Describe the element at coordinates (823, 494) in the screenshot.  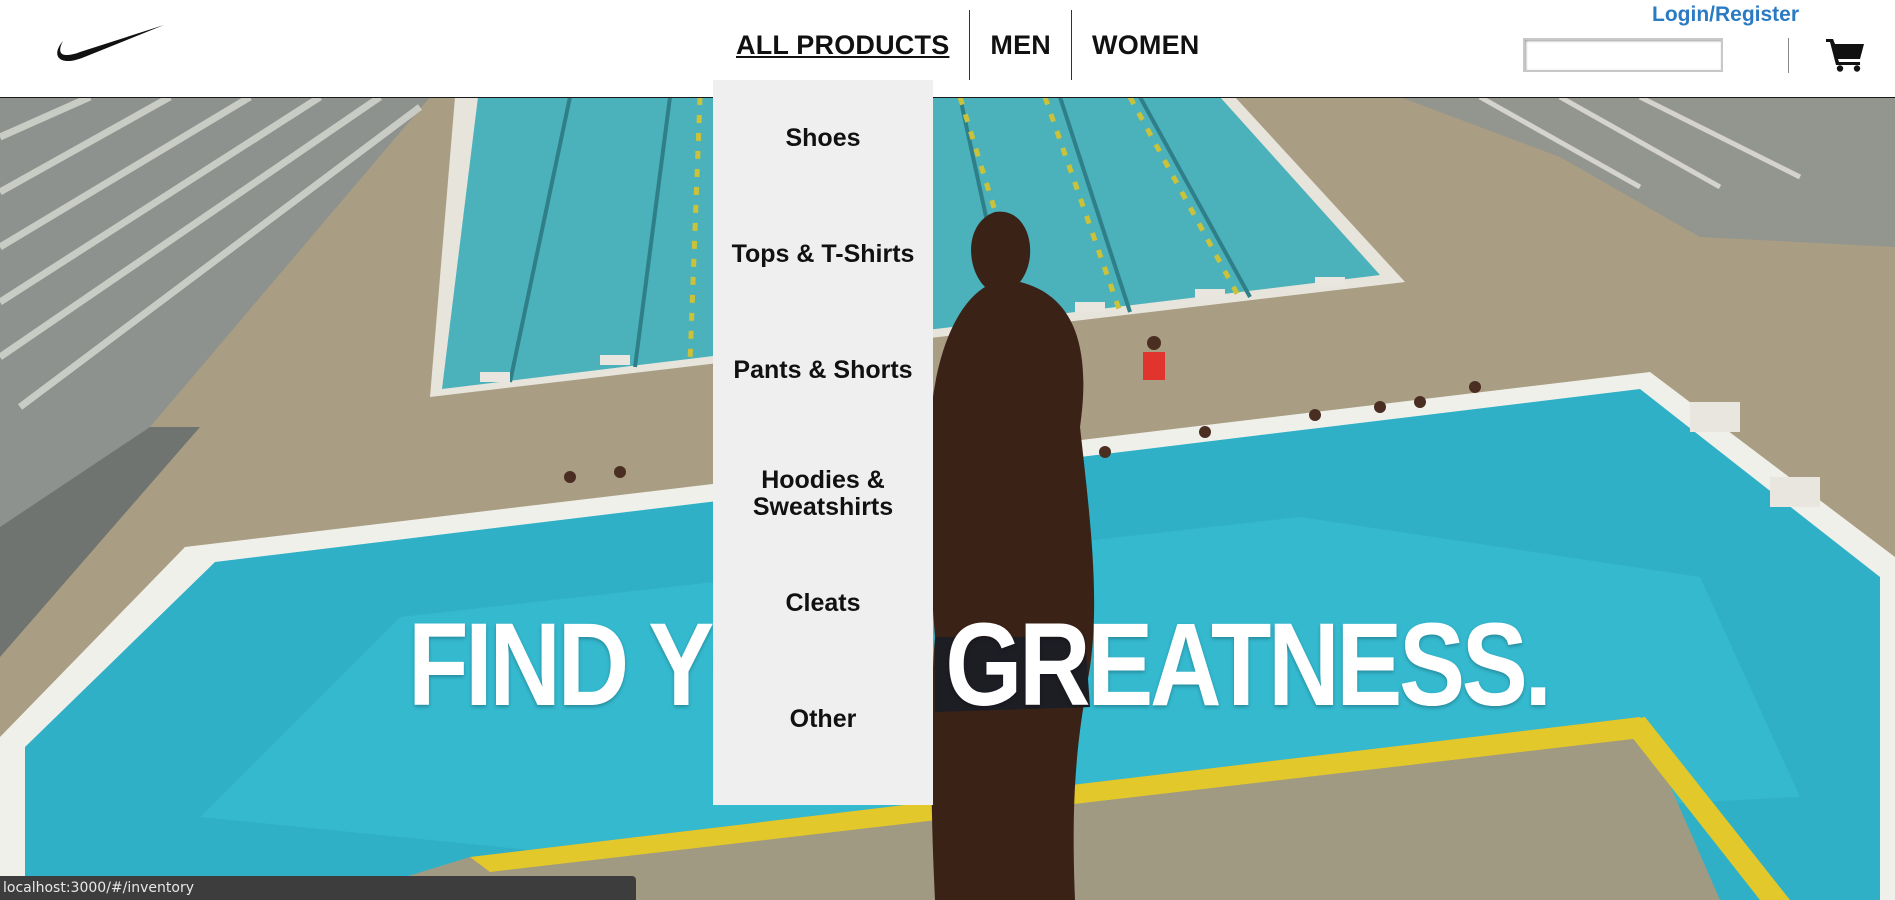
I see `dropdown-item-hoodies-sweatshirts: Hoodies & Sweatshirts` at that location.